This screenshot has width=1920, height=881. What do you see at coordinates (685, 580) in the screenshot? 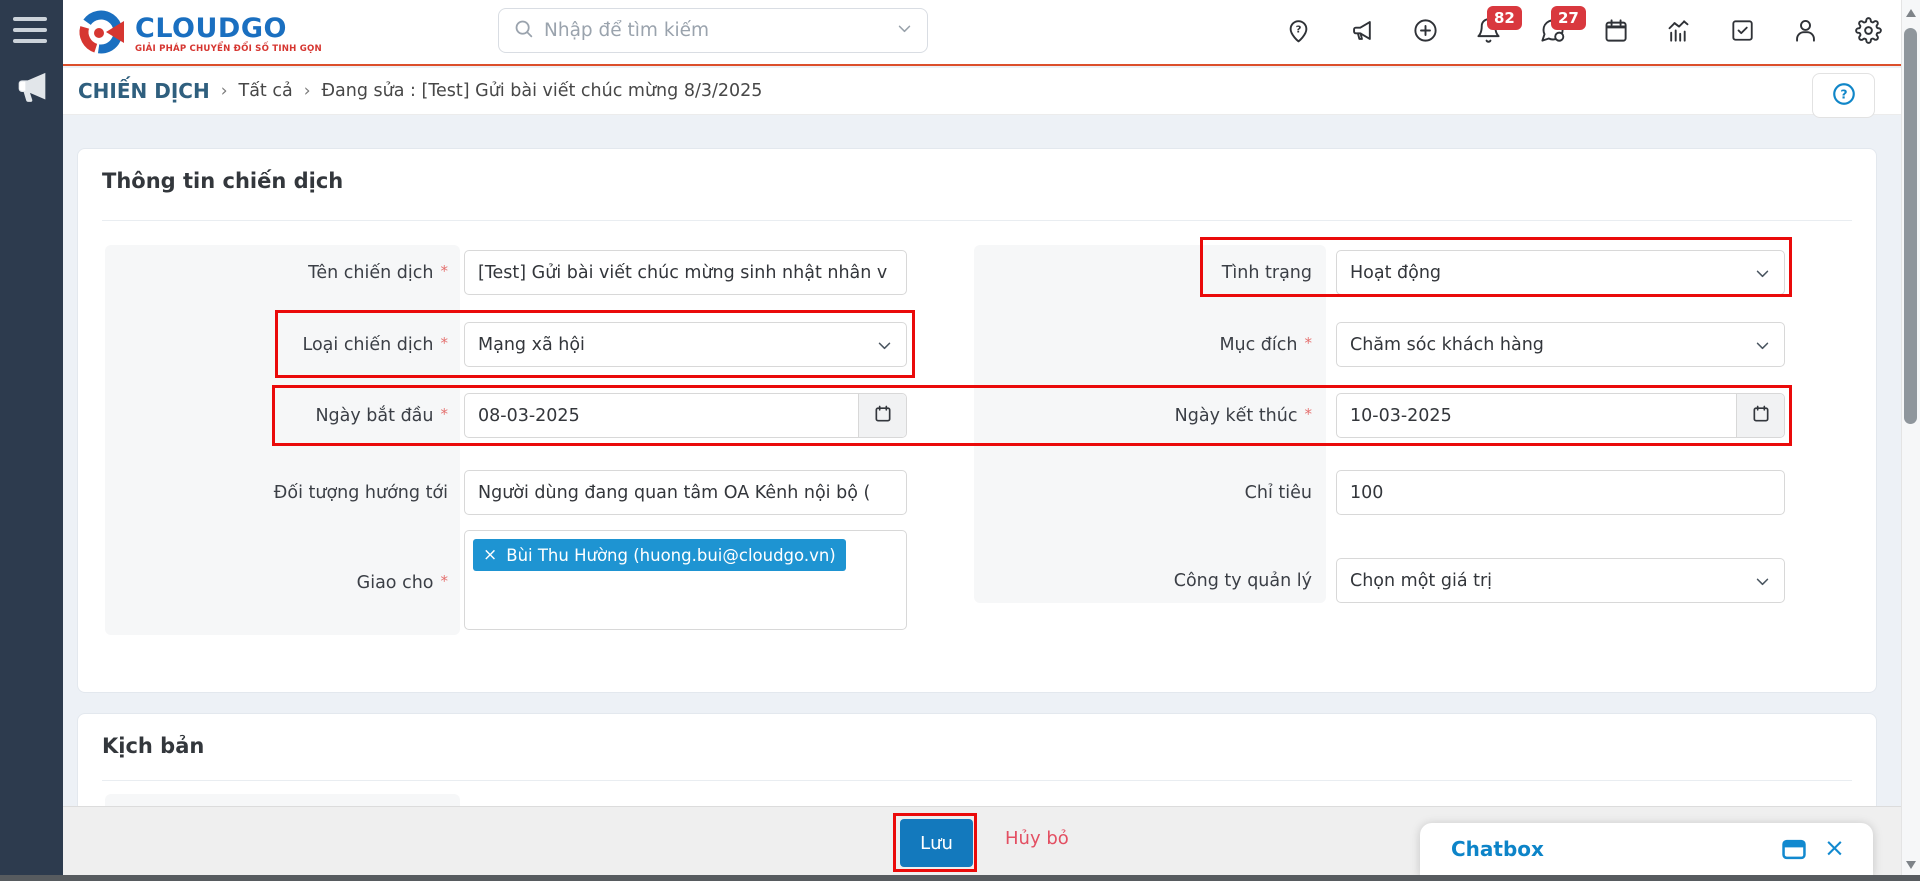
I see `assigned-to-field: × Bùi Thu Hường (huong.bui@cloudgo.vn)` at bounding box center [685, 580].